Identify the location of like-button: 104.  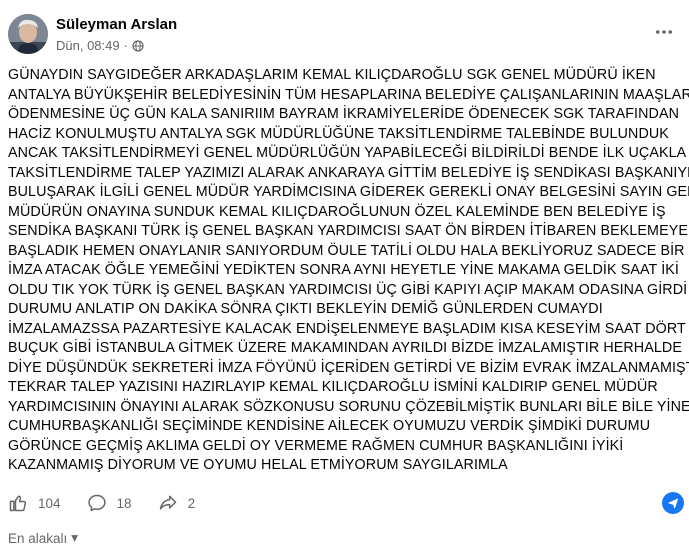
(34, 503).